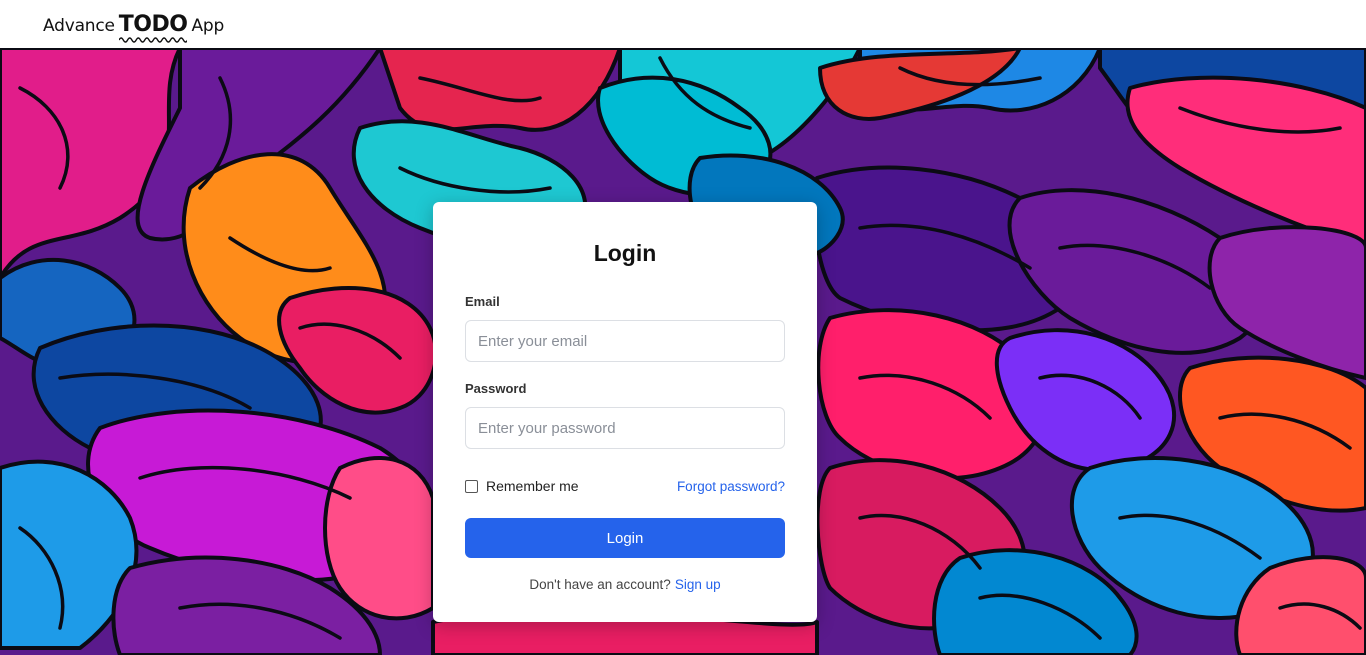 This screenshot has height=655, width=1366. What do you see at coordinates (208, 25) in the screenshot?
I see `brand-word-app: App` at bounding box center [208, 25].